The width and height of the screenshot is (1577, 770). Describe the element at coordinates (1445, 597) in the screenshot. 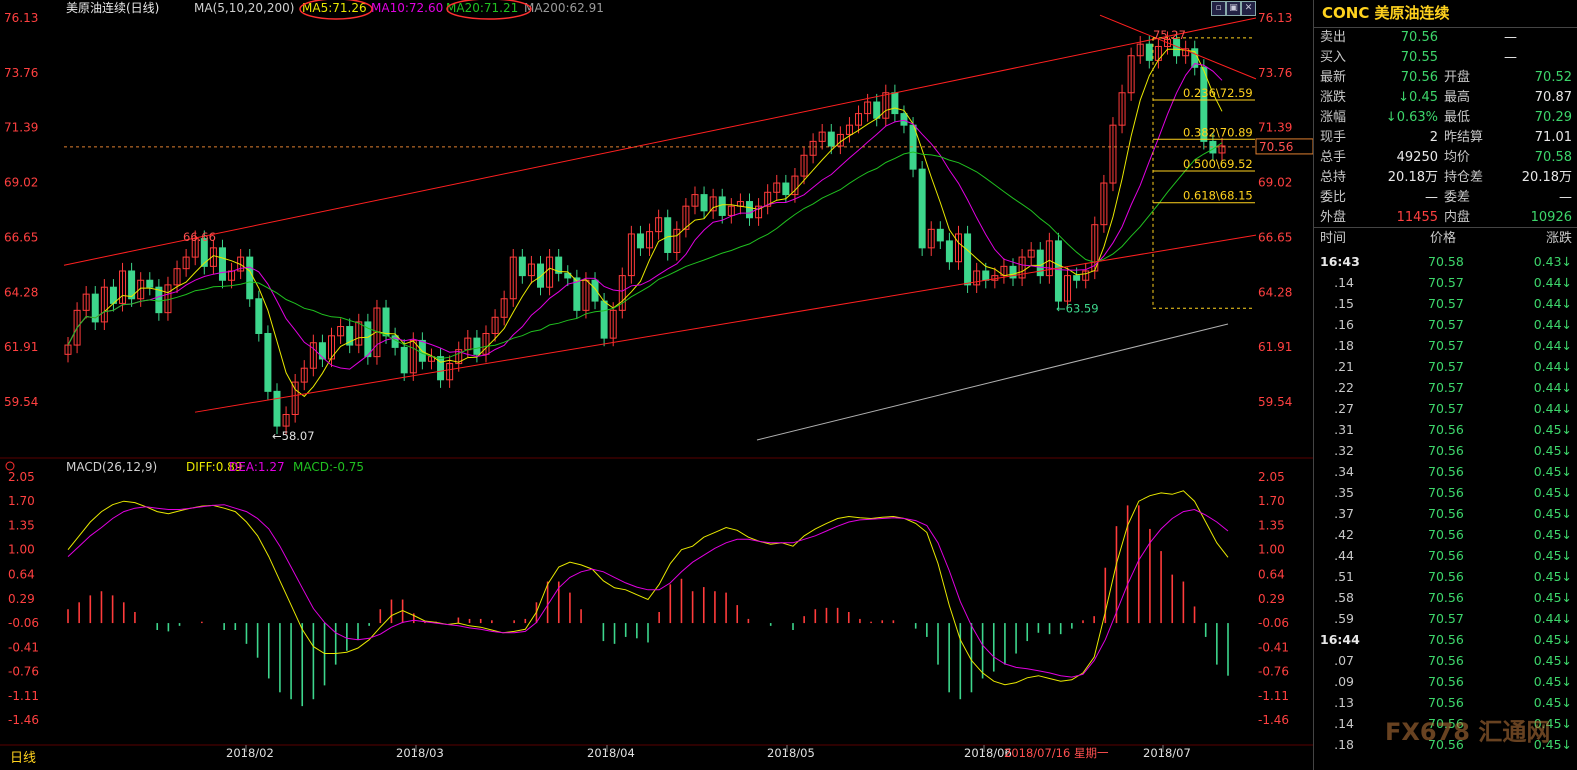

I see `tick-row: .58 70.56 0.45↓` at that location.